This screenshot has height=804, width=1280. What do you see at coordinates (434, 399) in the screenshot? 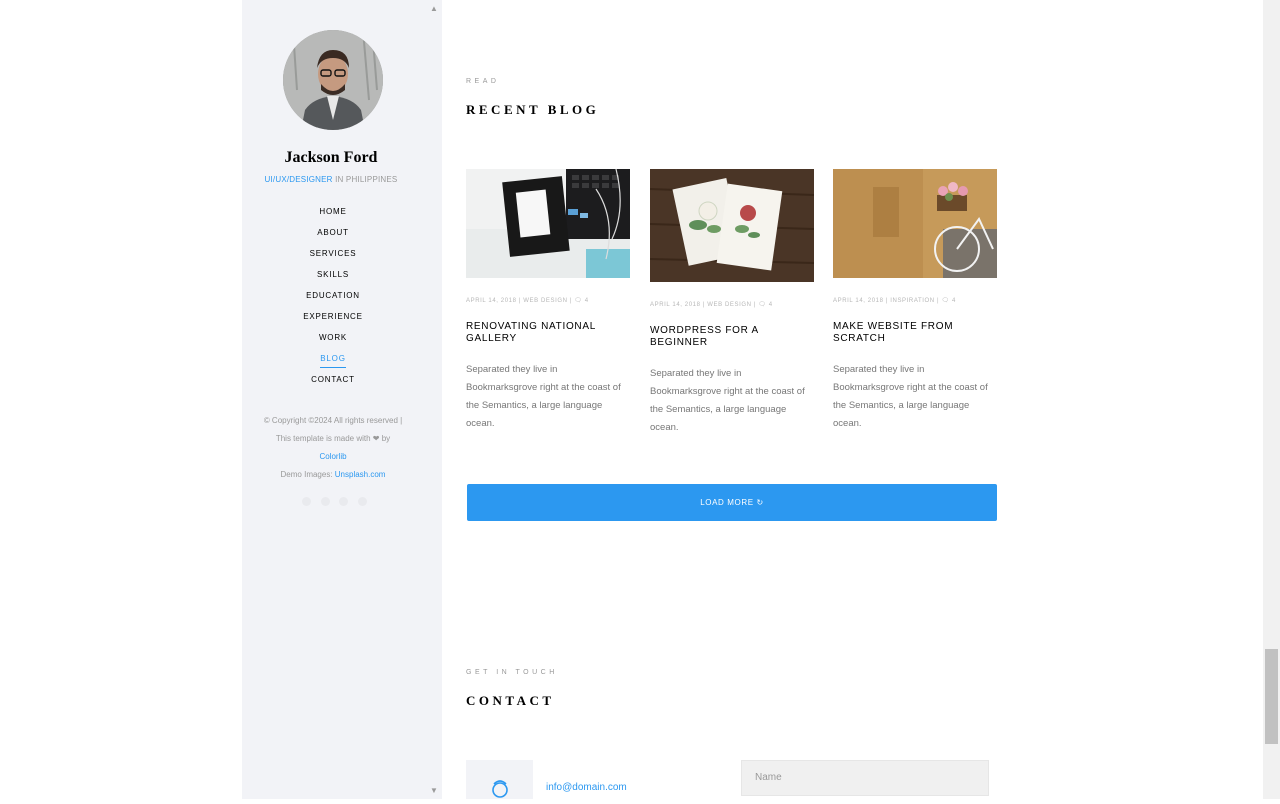
I see `sidebar-scrollbar: ▲ ▼` at bounding box center [434, 399].